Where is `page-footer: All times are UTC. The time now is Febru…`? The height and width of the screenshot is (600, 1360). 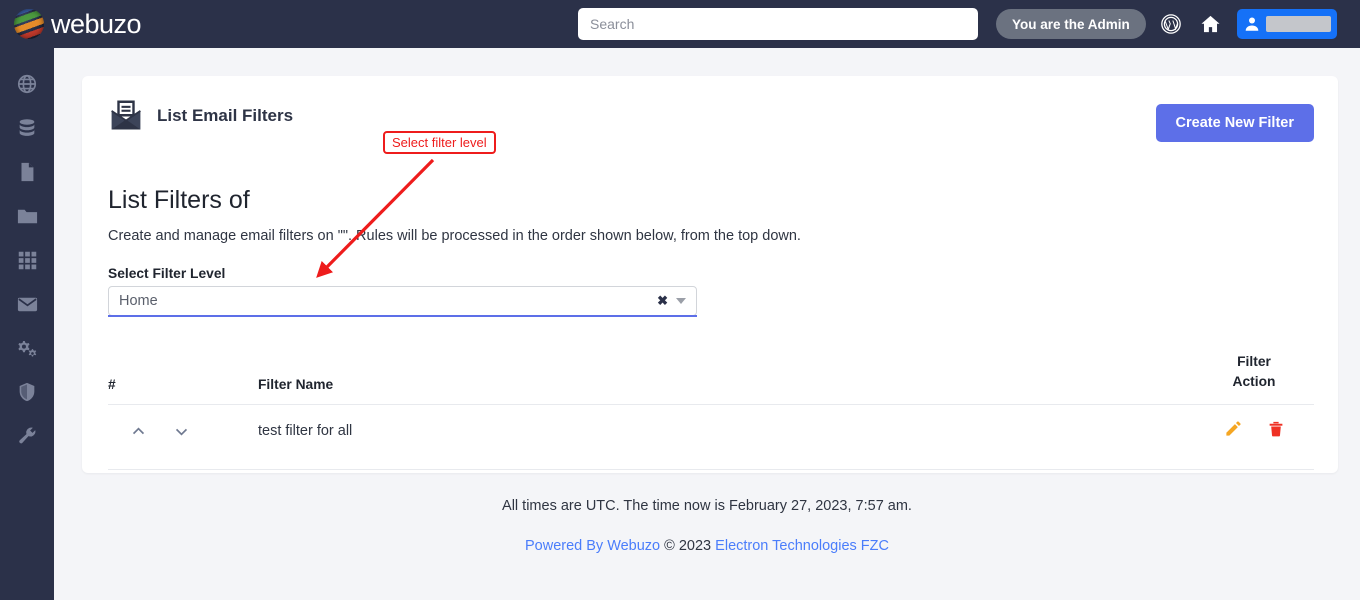
page-footer: All times are UTC. The time now is Febru… is located at coordinates (707, 526).